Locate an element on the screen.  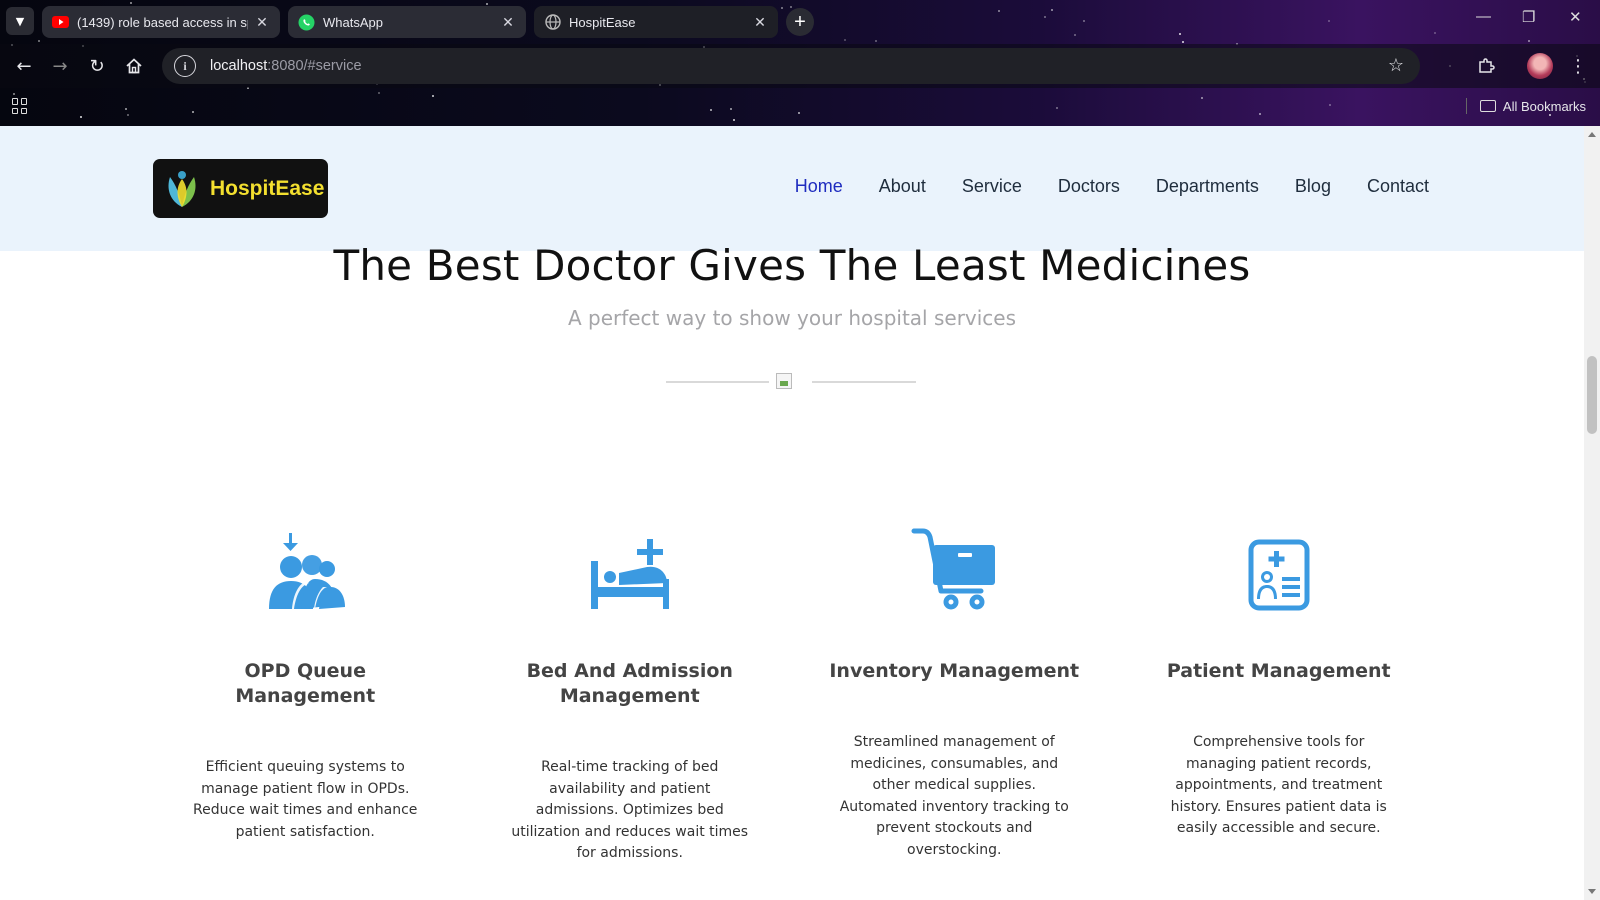
bookmark-star-icon: ☆ is located at coordinates (1396, 65).